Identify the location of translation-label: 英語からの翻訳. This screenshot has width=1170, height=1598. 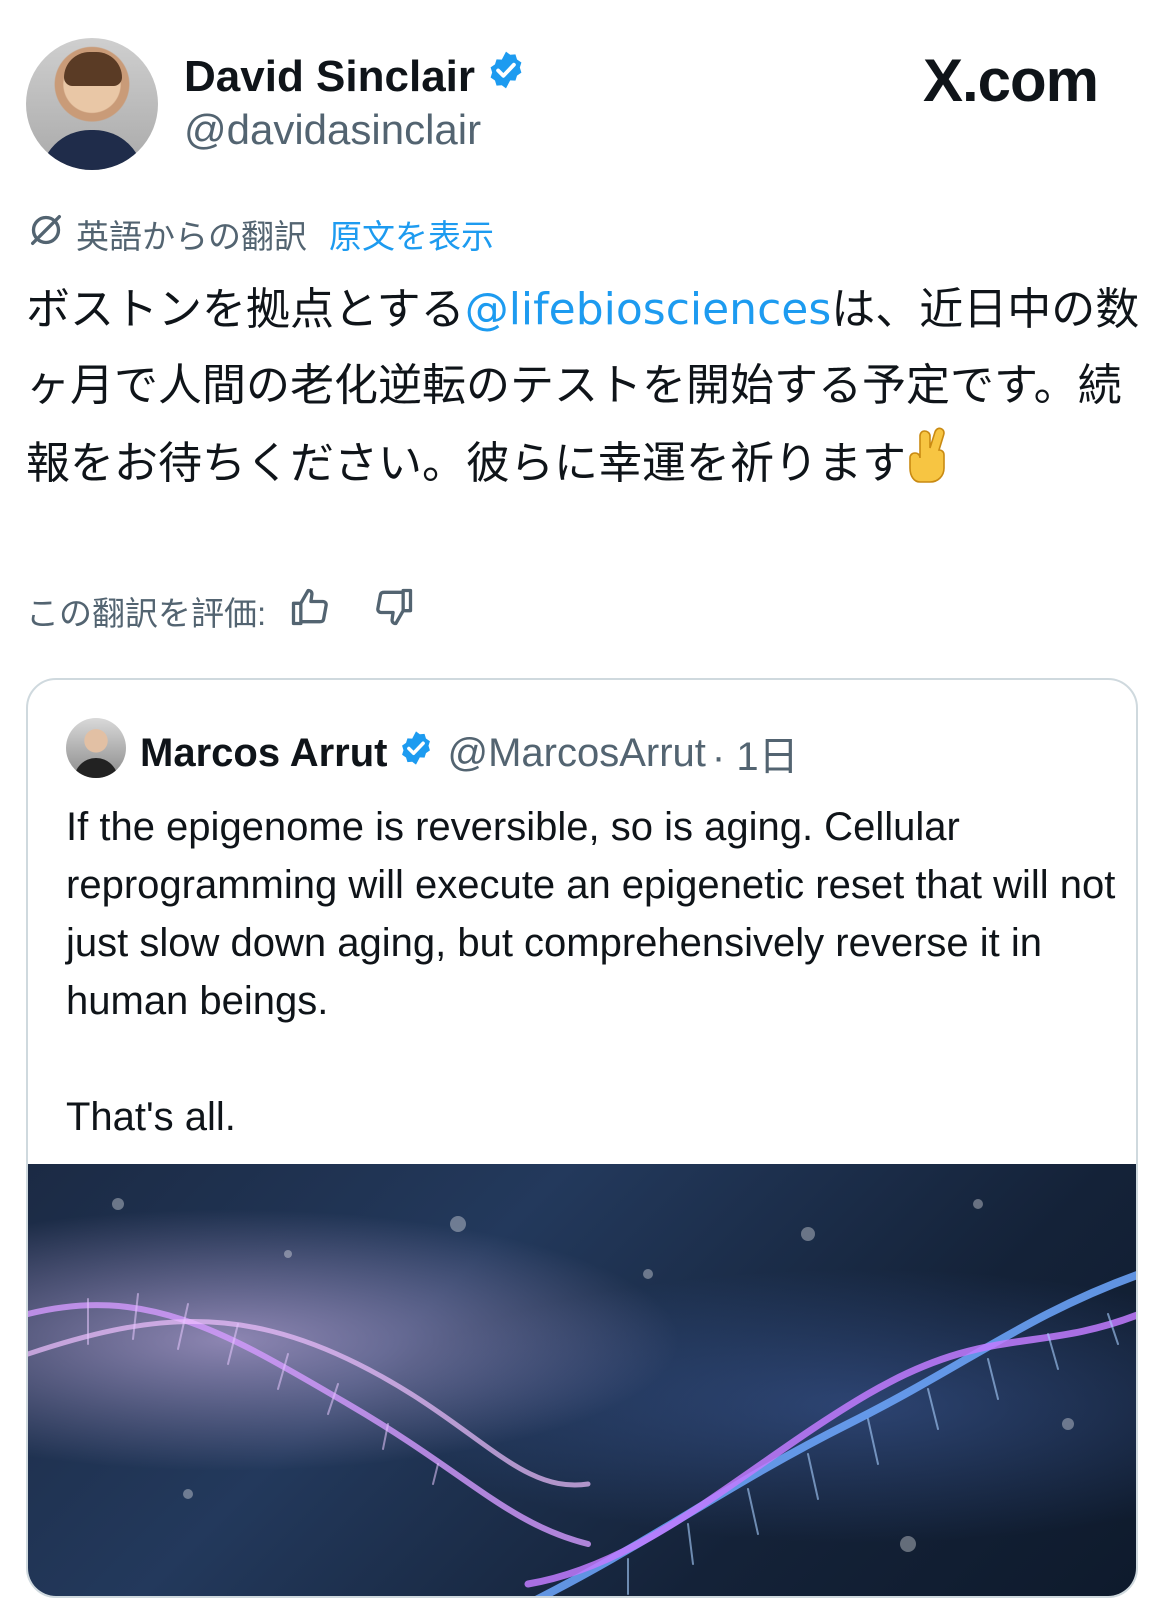
(191, 236).